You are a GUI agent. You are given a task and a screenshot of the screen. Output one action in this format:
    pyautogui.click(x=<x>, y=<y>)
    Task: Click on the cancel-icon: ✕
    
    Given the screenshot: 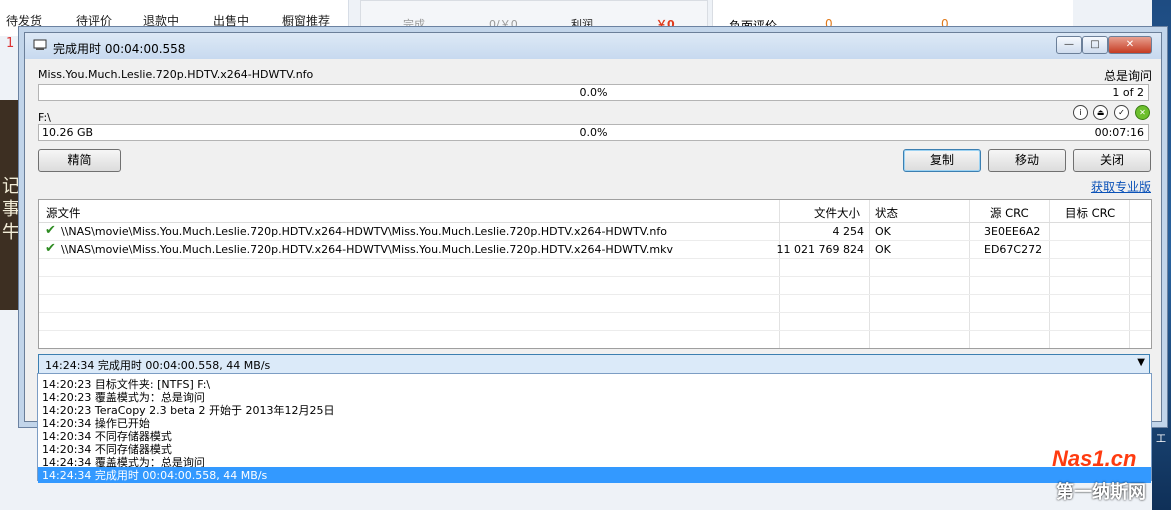 What is the action you would take?
    pyautogui.click(x=1142, y=112)
    